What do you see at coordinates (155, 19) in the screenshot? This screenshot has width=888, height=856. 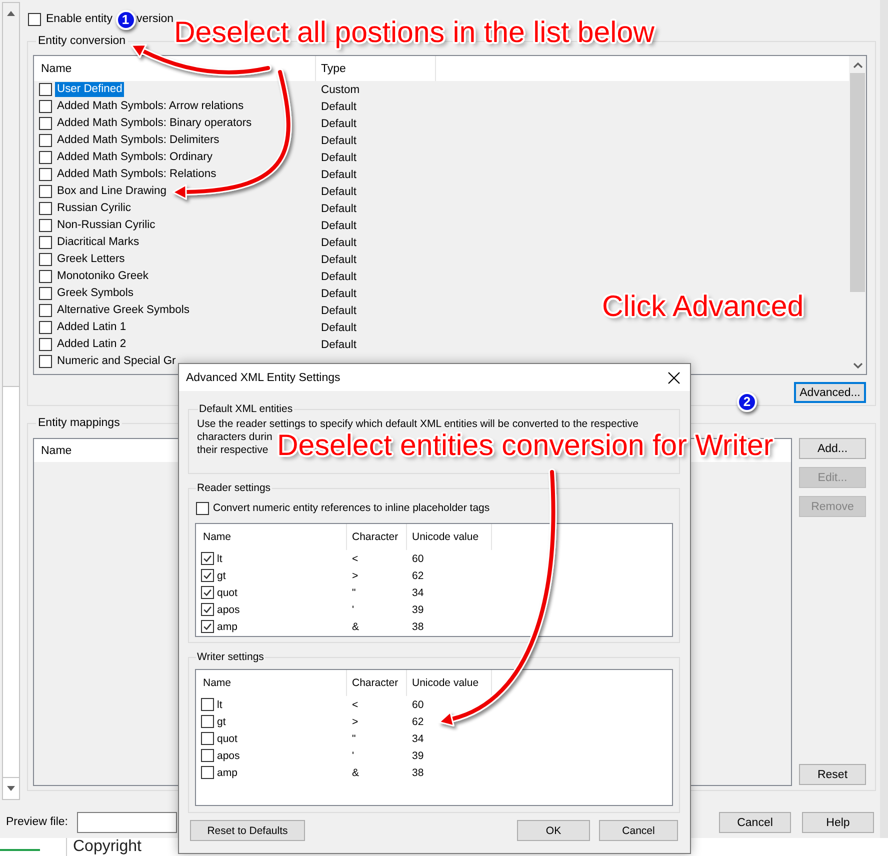 I see `checkbox-label: version` at bounding box center [155, 19].